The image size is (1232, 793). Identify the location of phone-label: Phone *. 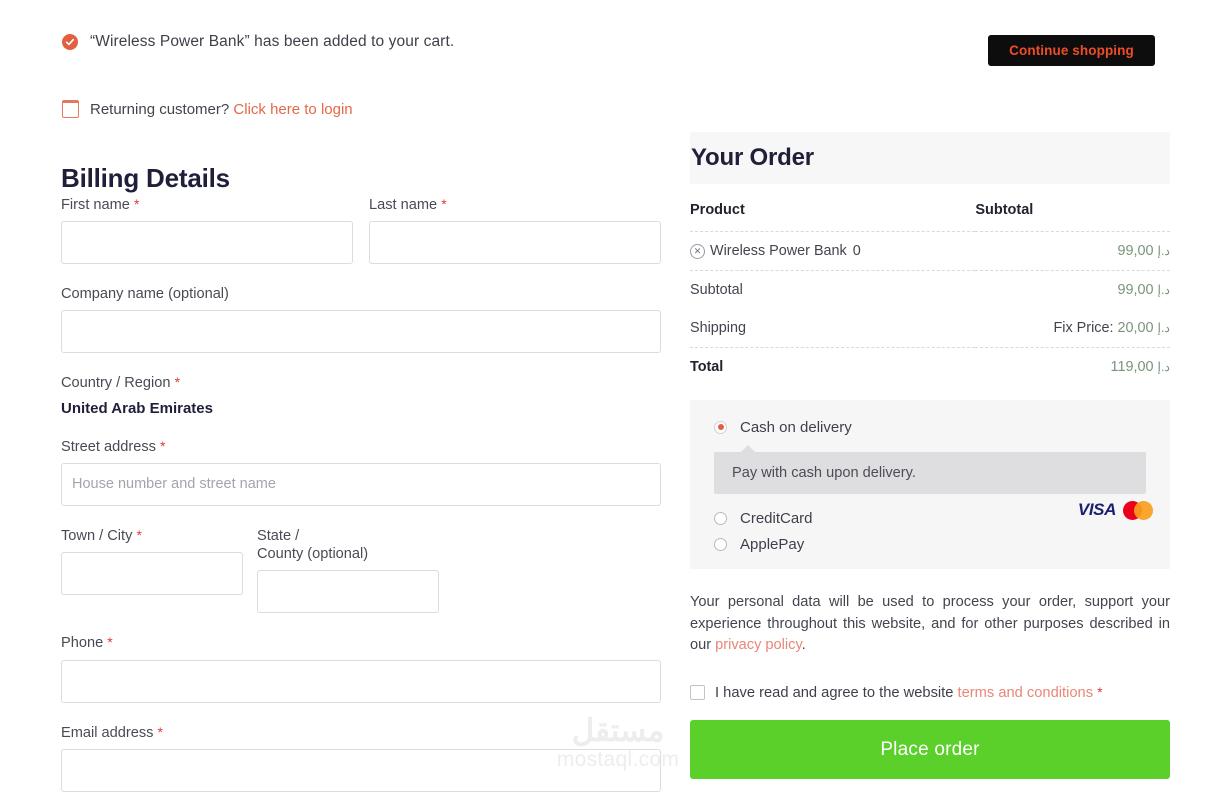
(87, 643).